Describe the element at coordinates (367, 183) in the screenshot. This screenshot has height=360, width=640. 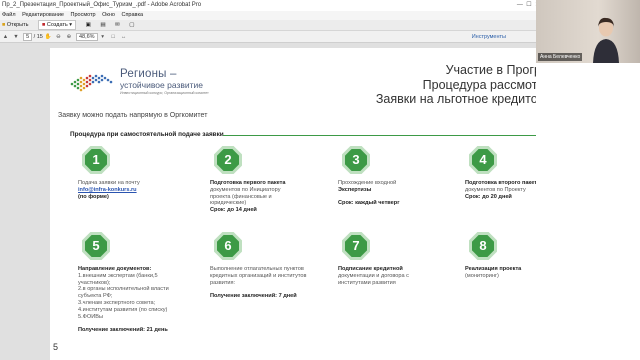
I see `step-text-line: Прохождение входной` at that location.